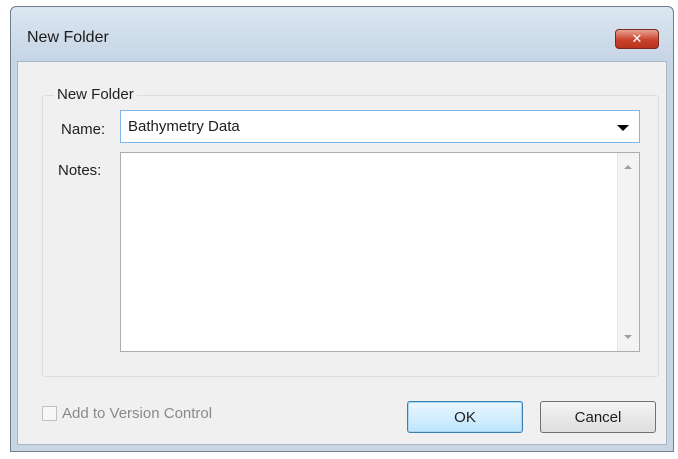  I want to click on close-button: ✕, so click(637, 39).